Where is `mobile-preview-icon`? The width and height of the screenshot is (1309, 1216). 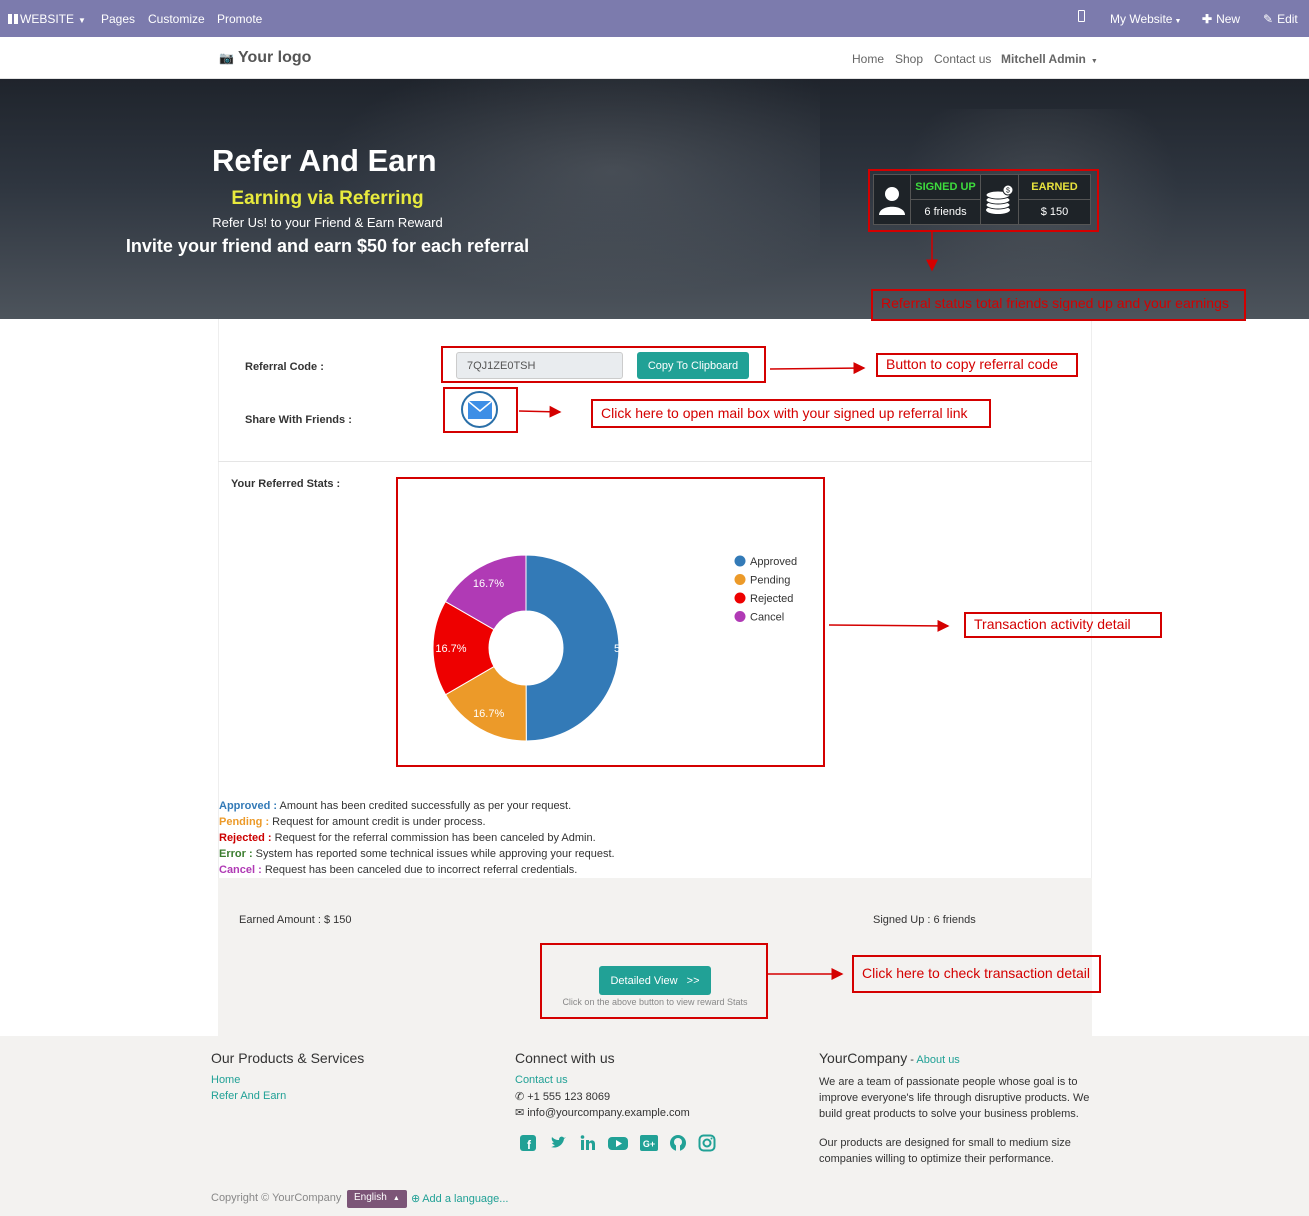
mobile-preview-icon is located at coordinates (1081, 17).